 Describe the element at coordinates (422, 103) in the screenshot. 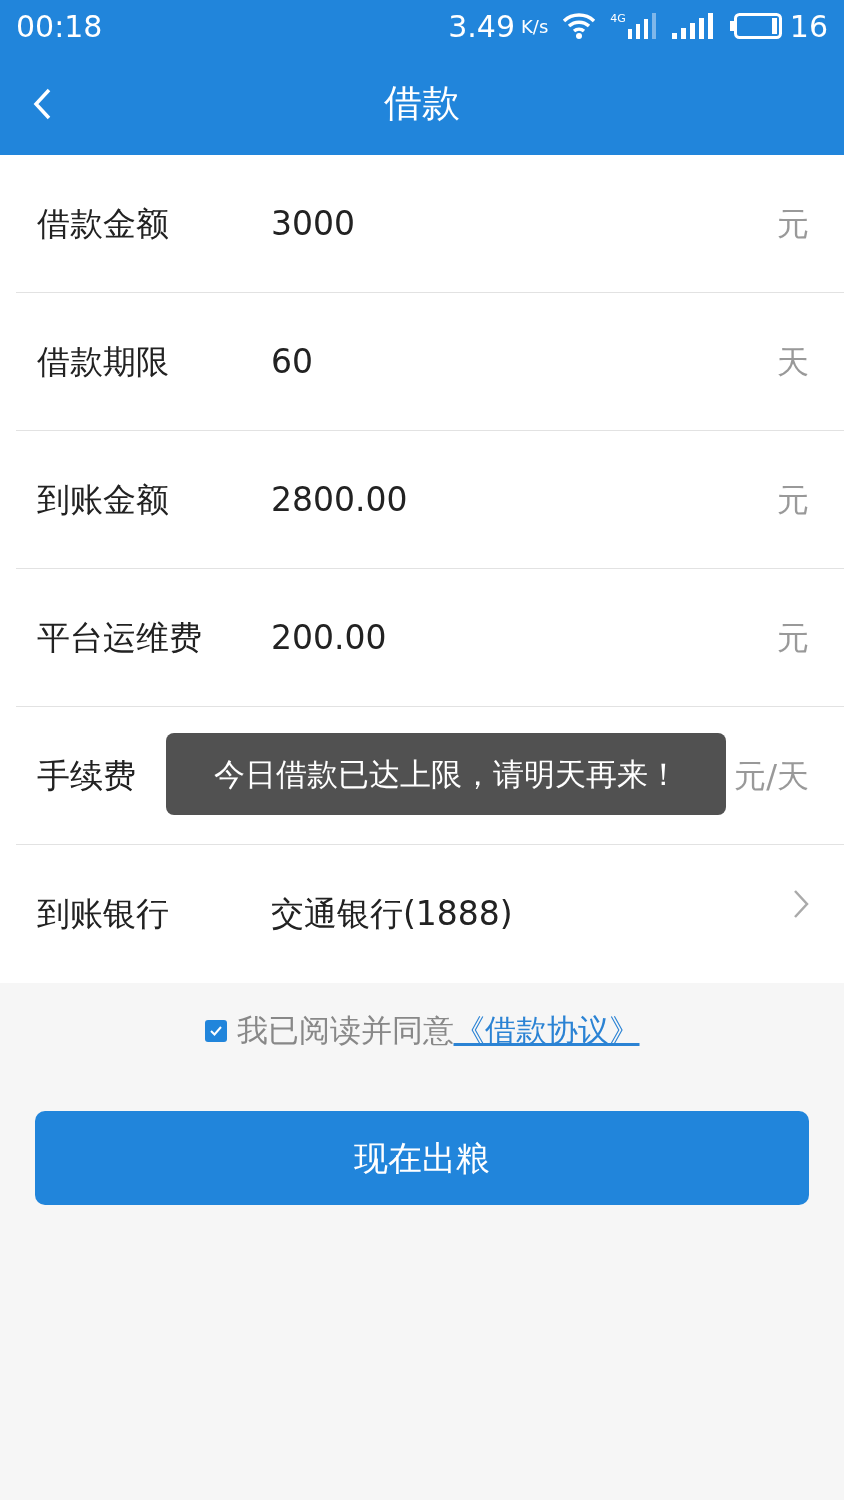

I see `page-title: 借款` at that location.